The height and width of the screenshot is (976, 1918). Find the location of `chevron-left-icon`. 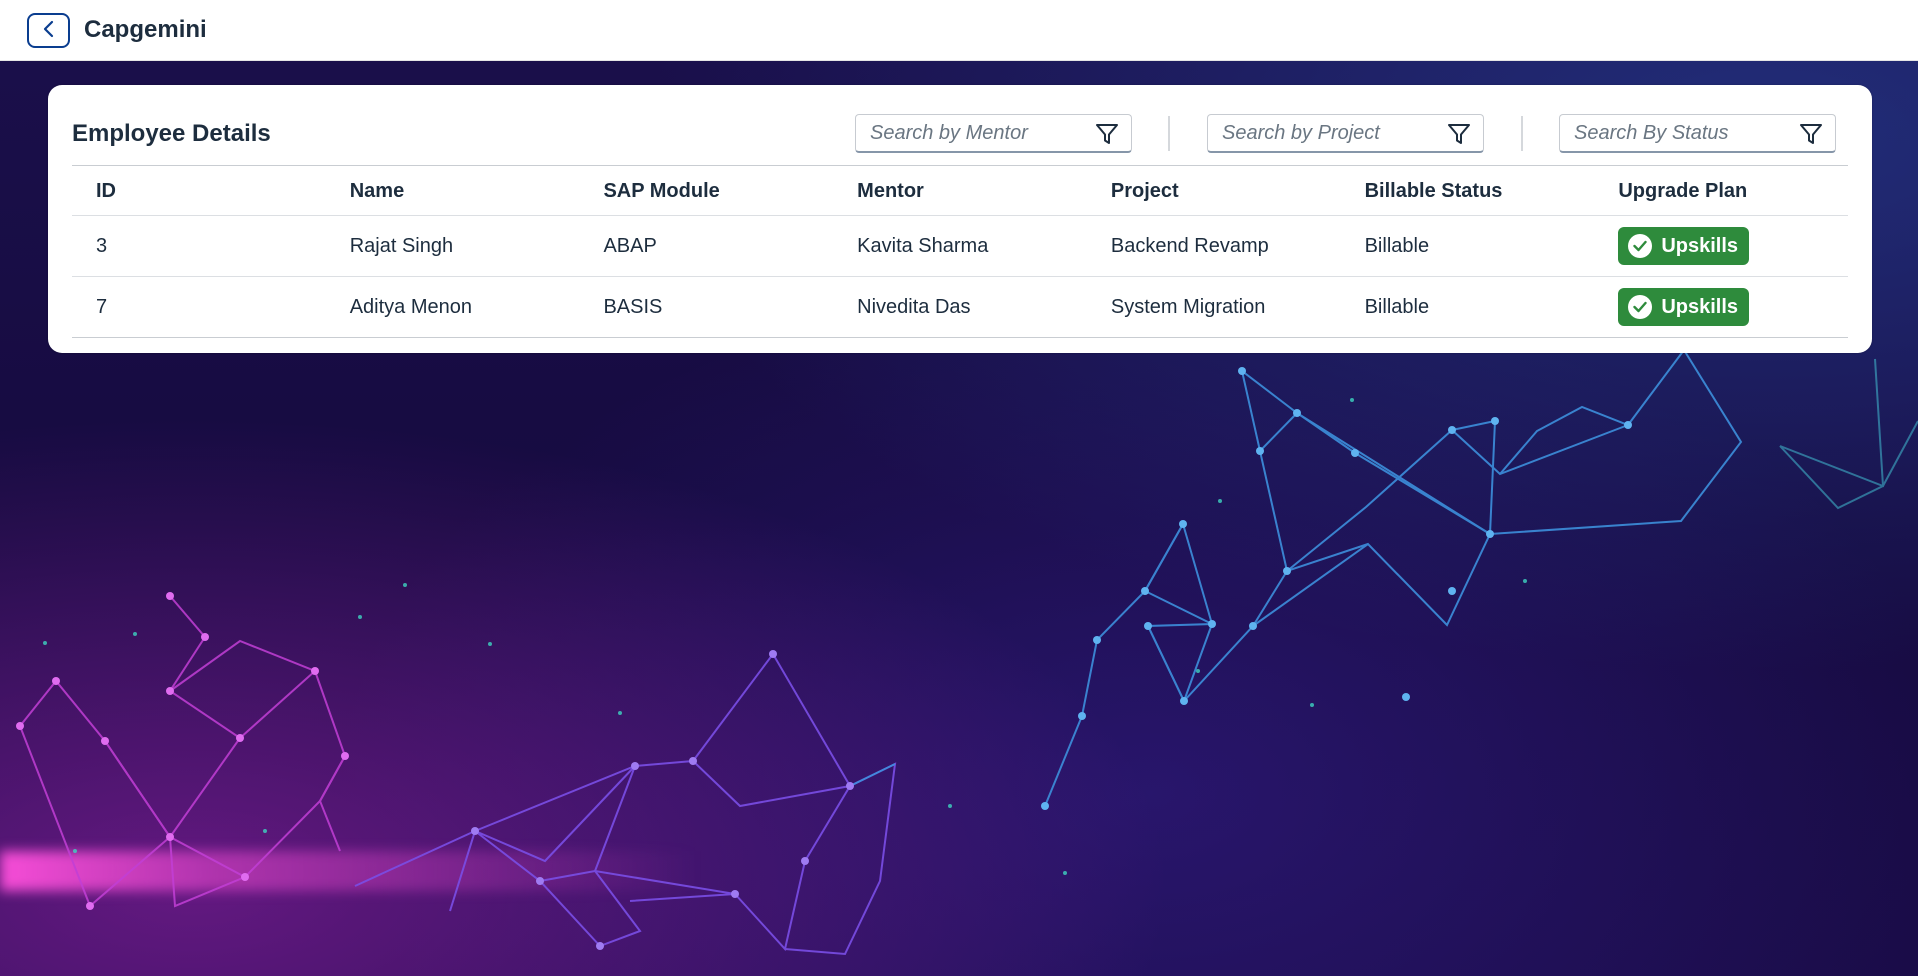

chevron-left-icon is located at coordinates (49, 30).